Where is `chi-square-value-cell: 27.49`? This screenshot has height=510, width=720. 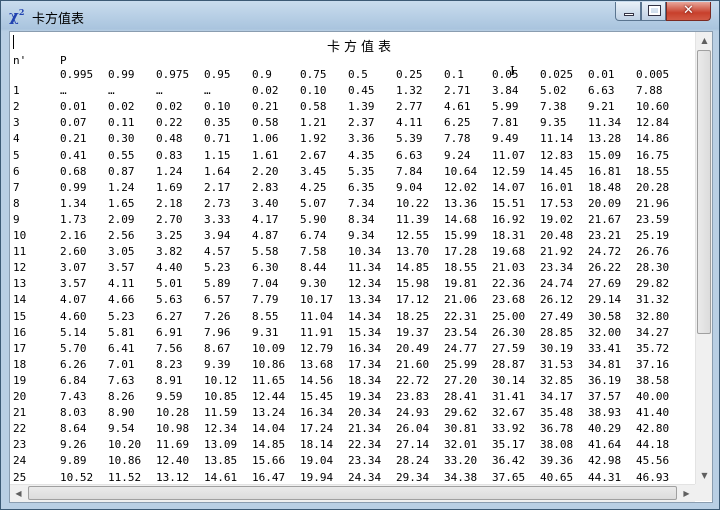 chi-square-value-cell: 27.49 is located at coordinates (557, 316).